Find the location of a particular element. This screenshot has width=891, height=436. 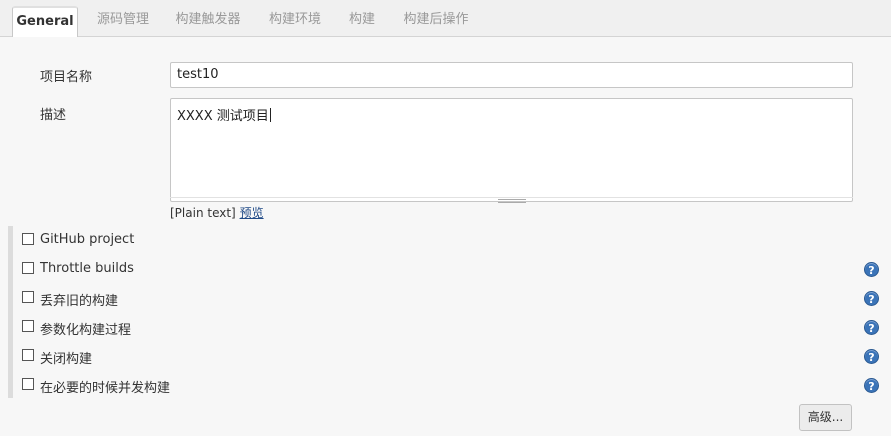

option-label: Throttle builds is located at coordinates (87, 268).